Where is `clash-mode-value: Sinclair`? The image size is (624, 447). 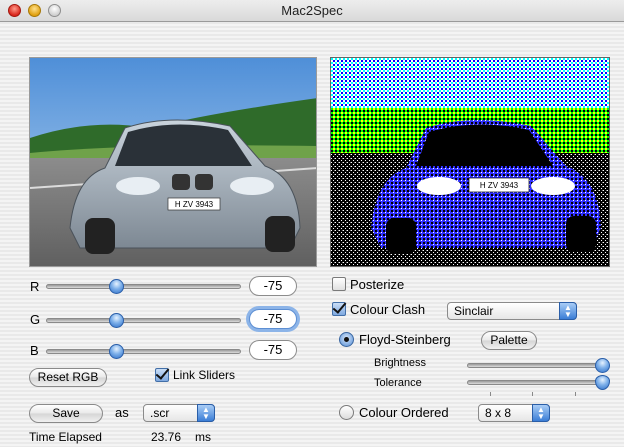 clash-mode-value: Sinclair is located at coordinates (474, 311).